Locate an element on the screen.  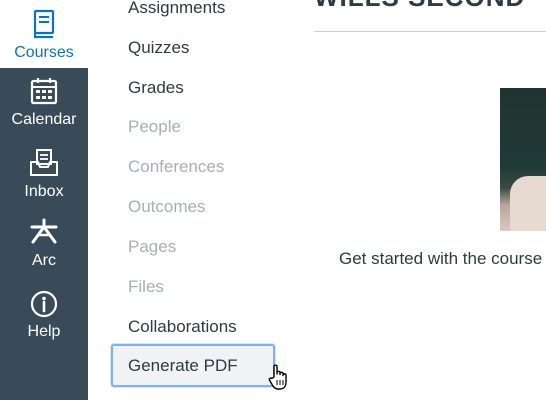
nav-calendar: Calendar is located at coordinates (44, 103).